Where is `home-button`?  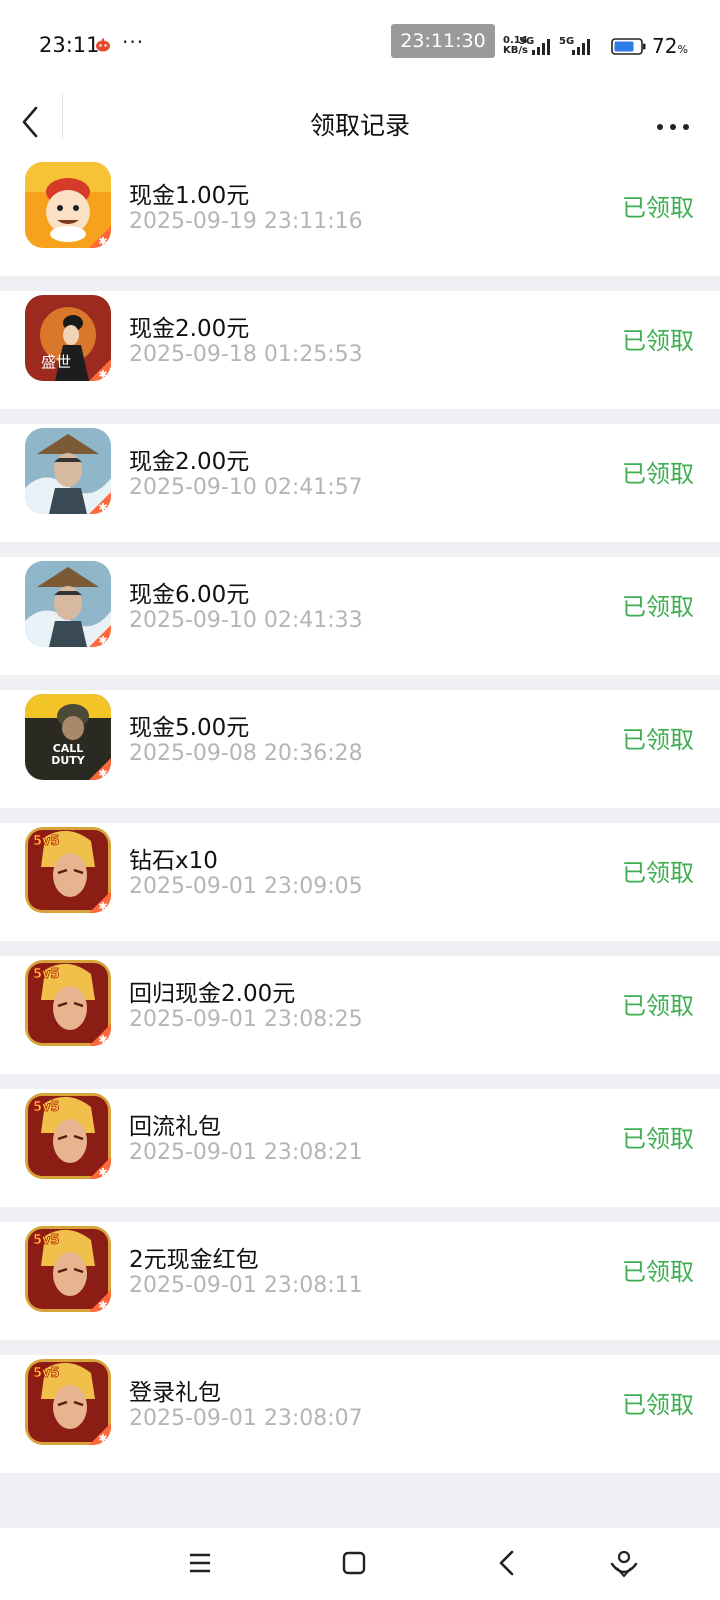 home-button is located at coordinates (354, 1564).